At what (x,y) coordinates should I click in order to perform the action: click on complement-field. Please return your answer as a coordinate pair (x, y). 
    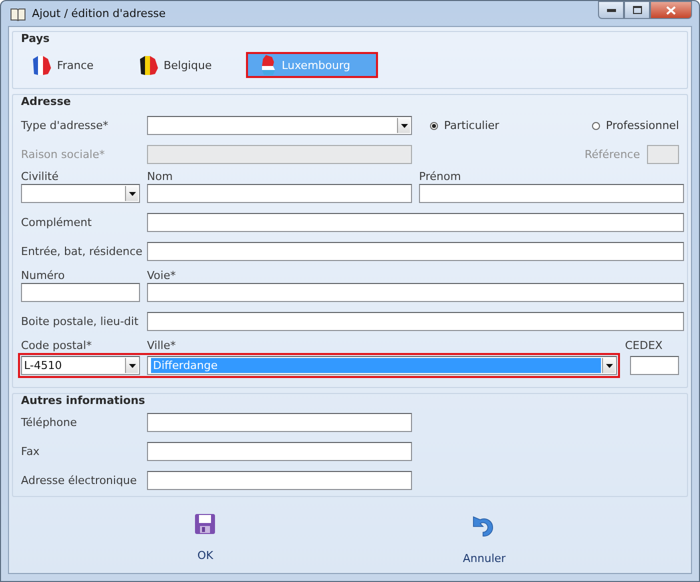
    Looking at the image, I should click on (415, 222).